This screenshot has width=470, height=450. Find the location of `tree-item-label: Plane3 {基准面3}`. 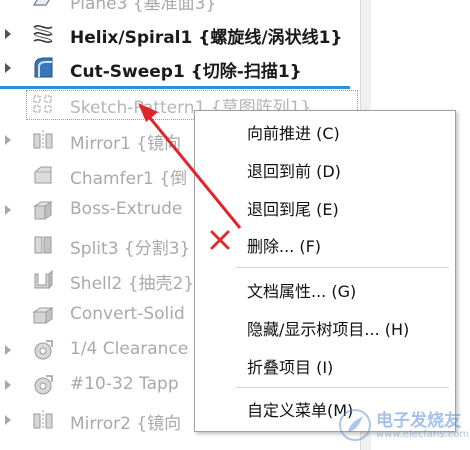

tree-item-label: Plane3 {基准面3} is located at coordinates (143, 7).